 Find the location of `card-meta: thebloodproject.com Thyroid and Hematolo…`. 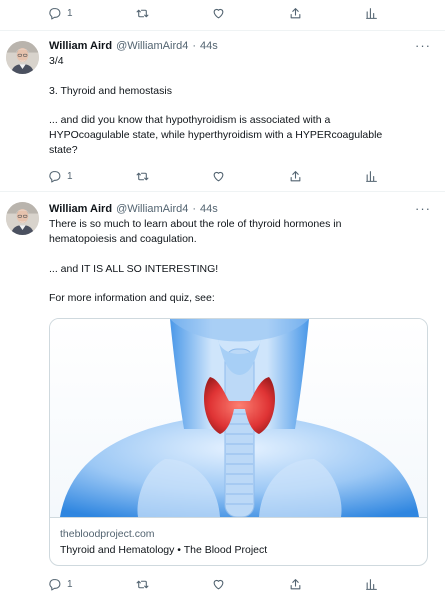

card-meta: thebloodproject.com Thyroid and Hematolo… is located at coordinates (238, 541).